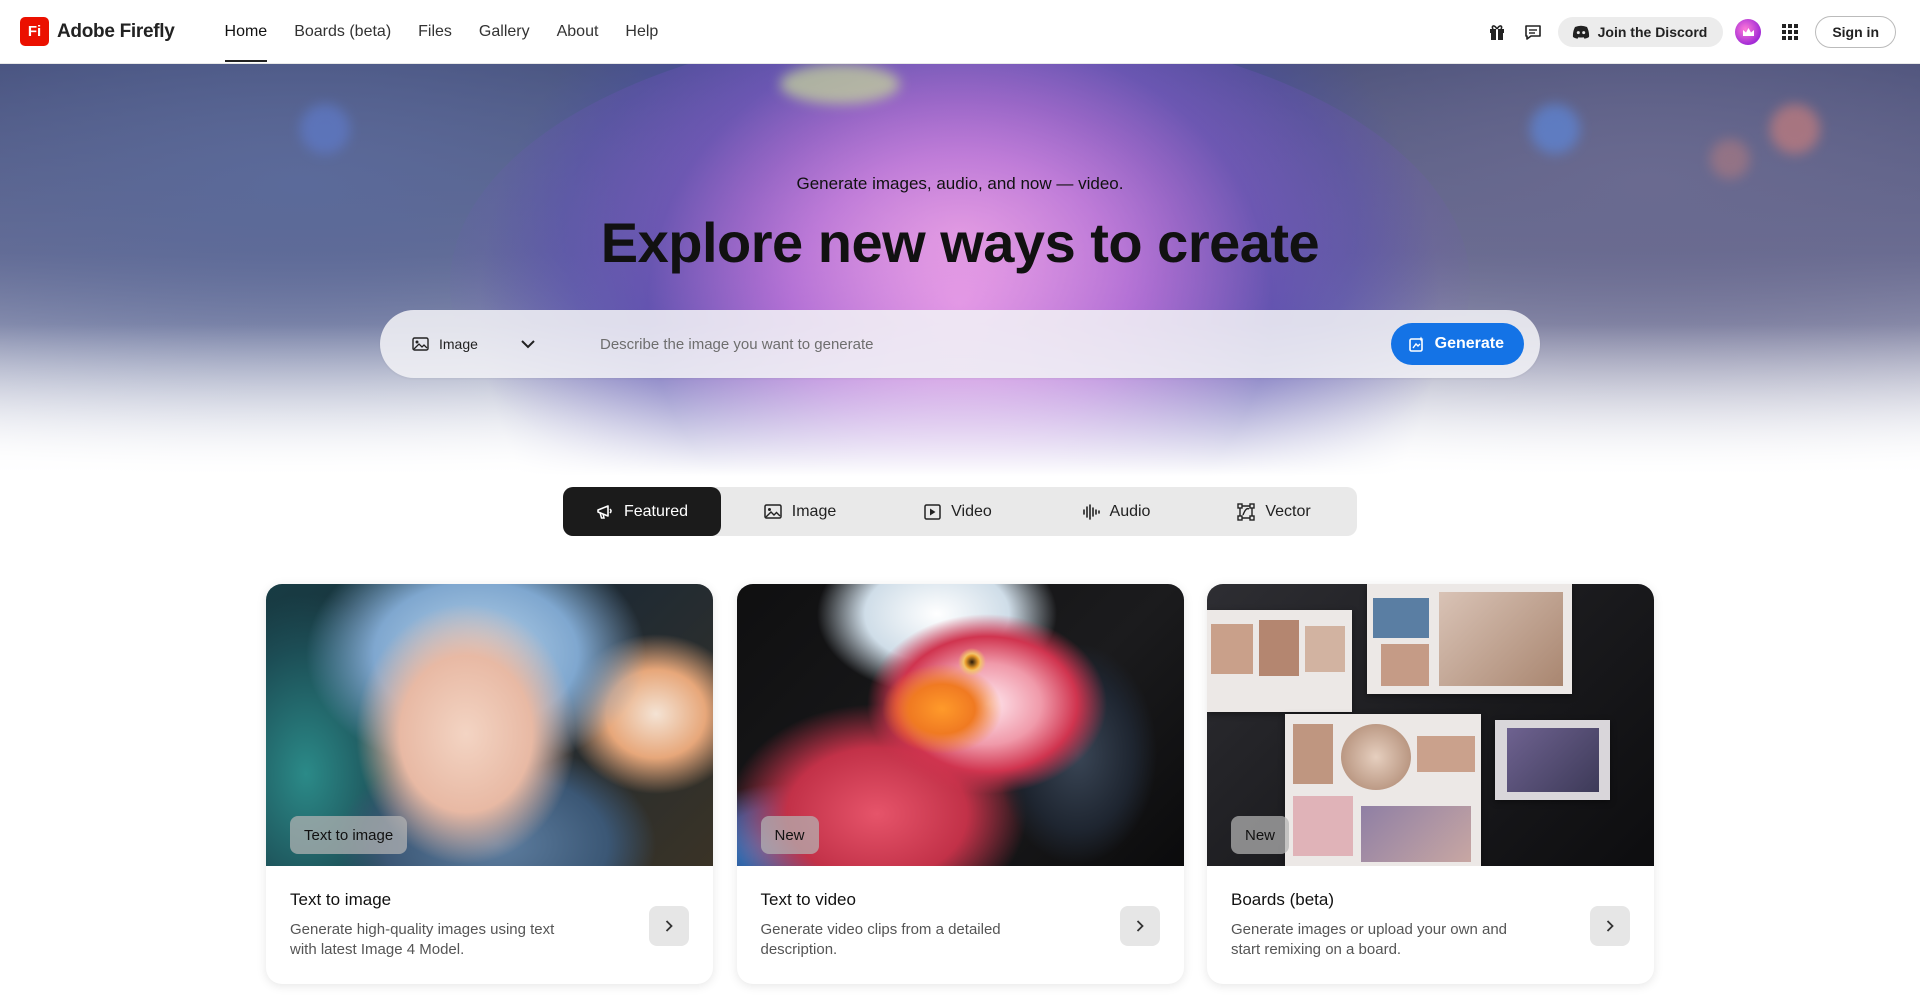 The image size is (1920, 1000). I want to click on generation-type-select: Image, so click(492, 344).